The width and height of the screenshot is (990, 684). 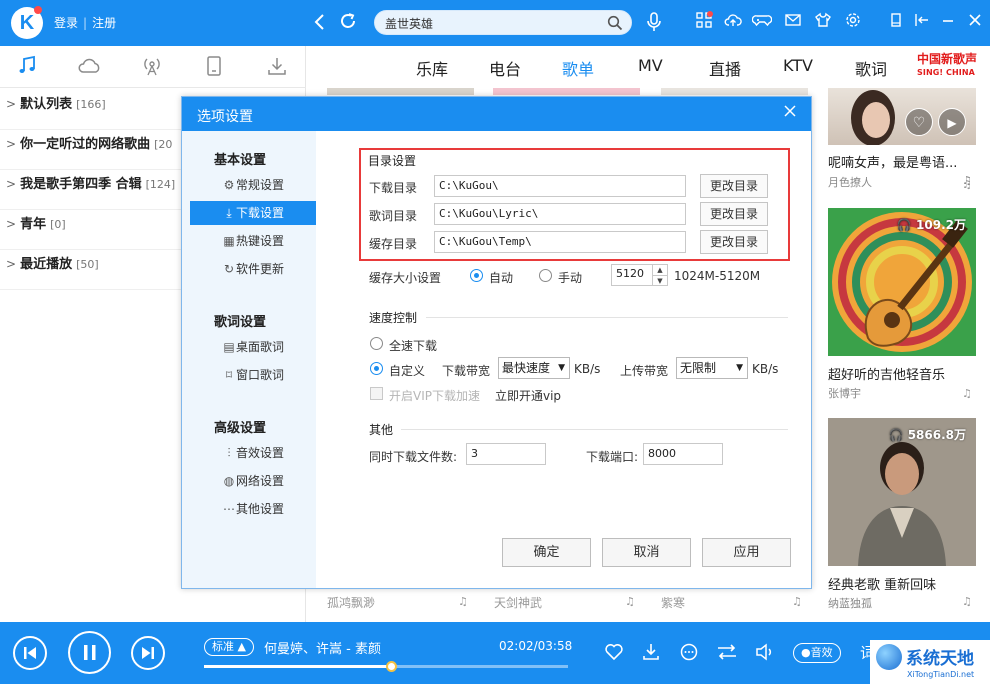 What do you see at coordinates (896, 22) in the screenshot?
I see `mini-mode-icon` at bounding box center [896, 22].